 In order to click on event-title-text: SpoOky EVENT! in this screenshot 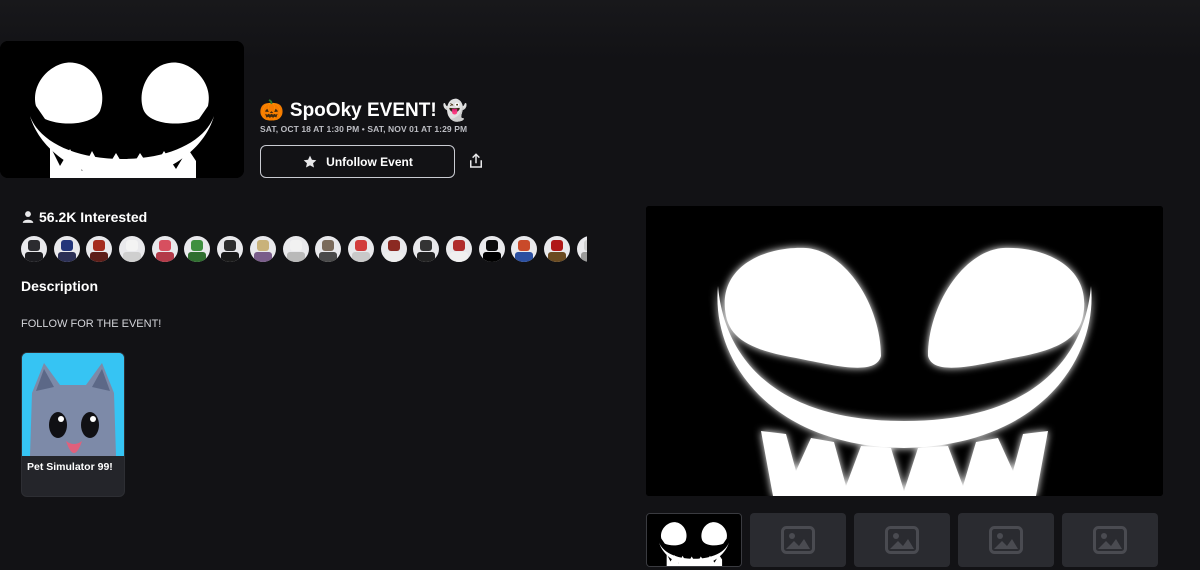, I will do `click(363, 110)`.